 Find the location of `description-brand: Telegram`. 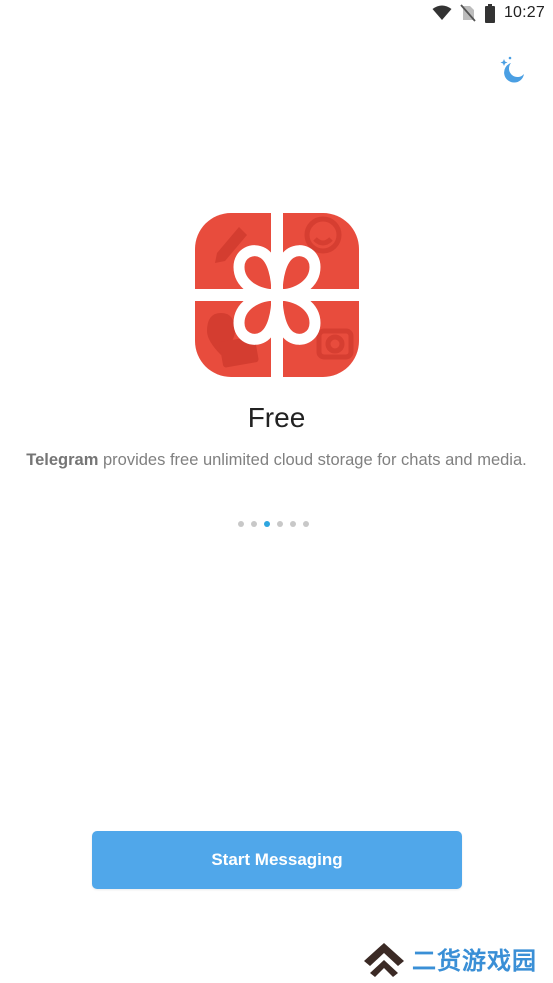

description-brand: Telegram is located at coordinates (62, 460).